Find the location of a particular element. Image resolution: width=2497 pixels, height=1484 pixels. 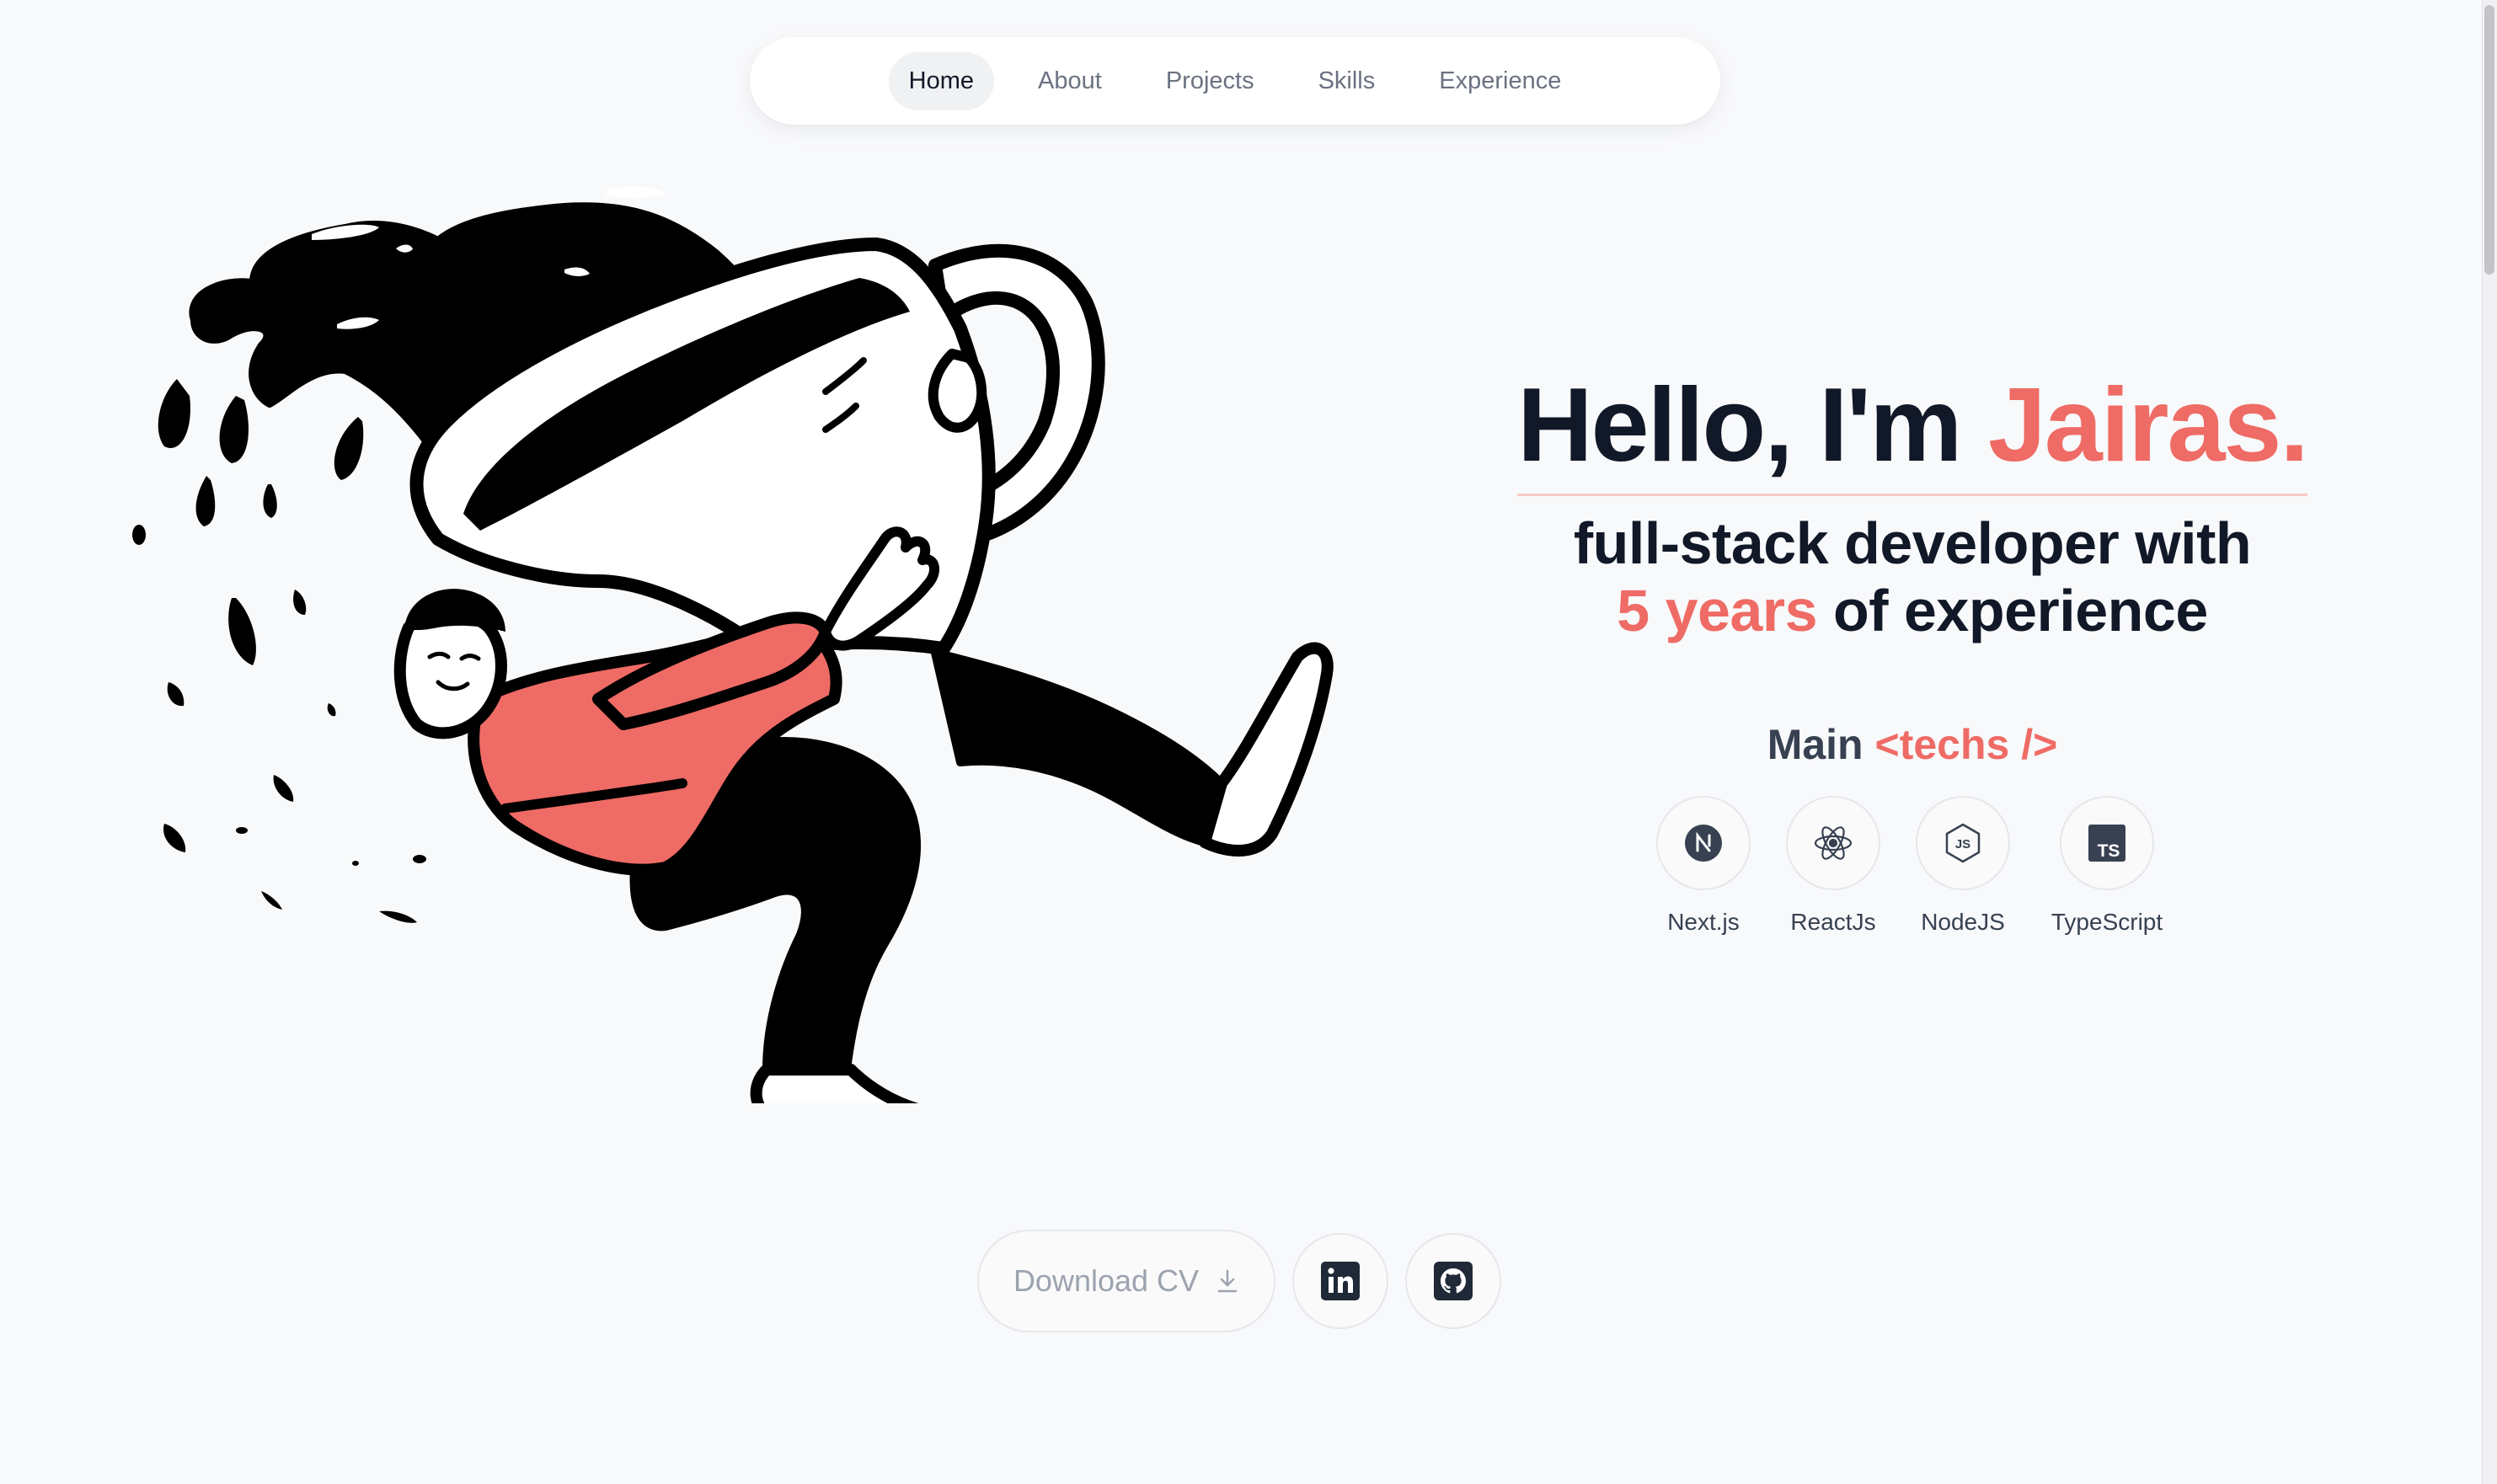

tech-item-react: ReactJs is located at coordinates (1833, 866).